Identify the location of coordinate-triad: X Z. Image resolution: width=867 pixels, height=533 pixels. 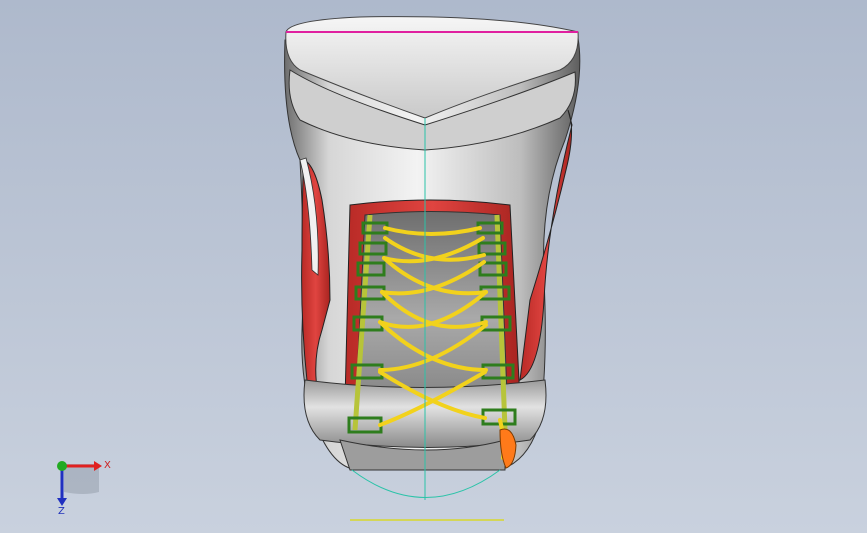
(84, 488).